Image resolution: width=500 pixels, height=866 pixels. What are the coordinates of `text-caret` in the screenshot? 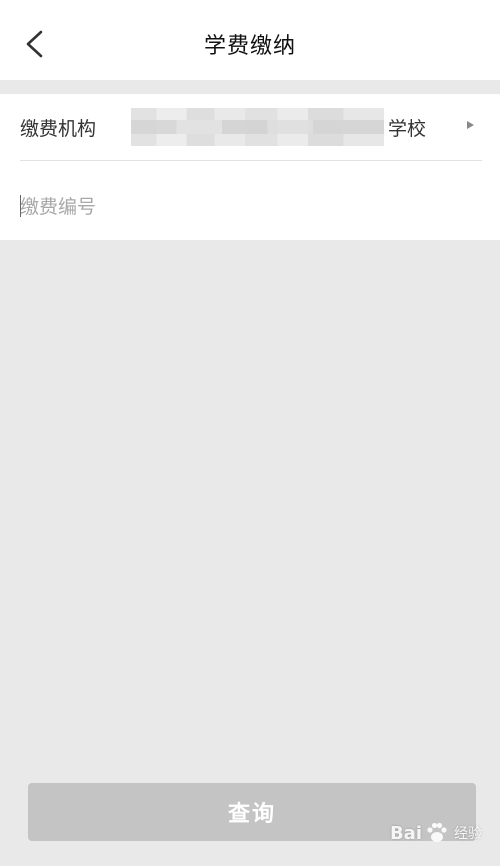 It's located at (20, 206).